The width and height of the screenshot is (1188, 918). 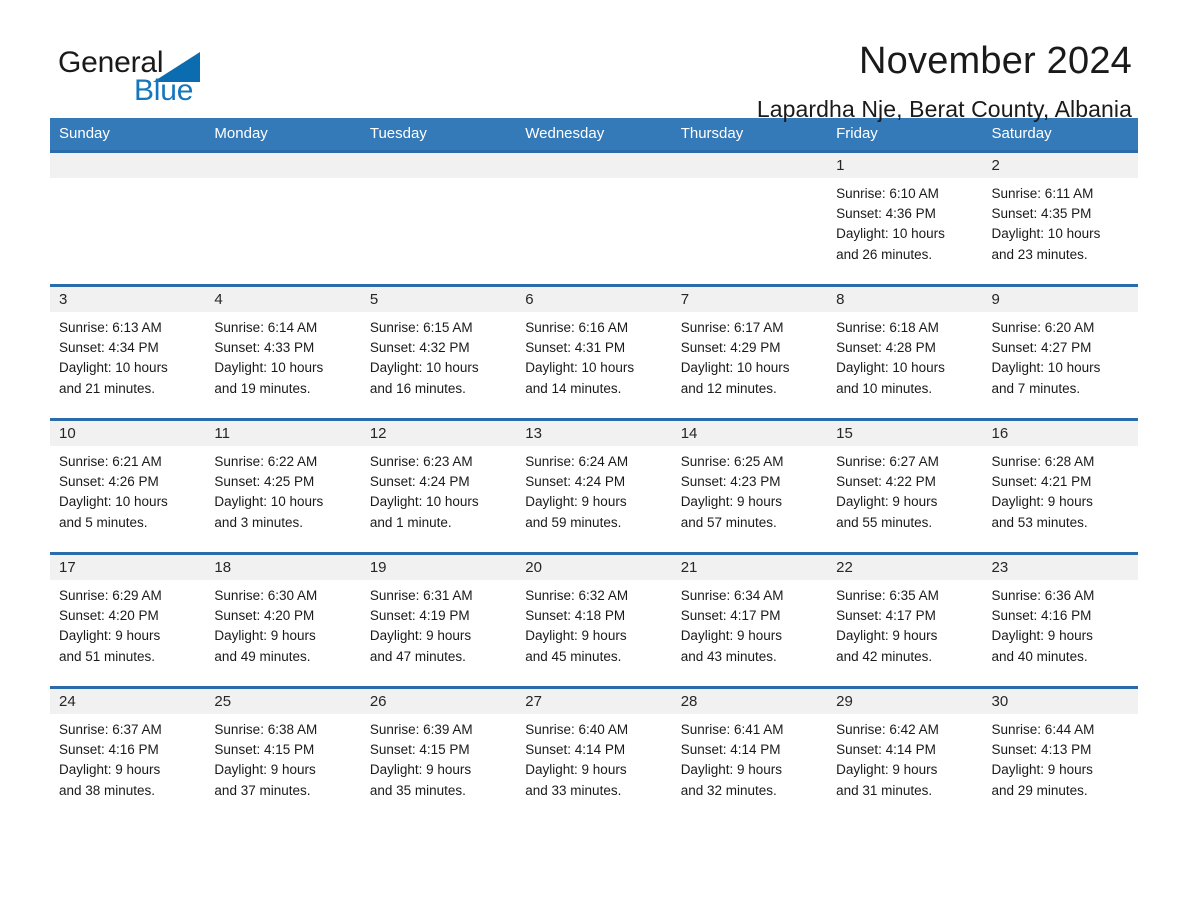 I want to click on daylight-text-line2: and 7 minutes., so click(x=1036, y=388).